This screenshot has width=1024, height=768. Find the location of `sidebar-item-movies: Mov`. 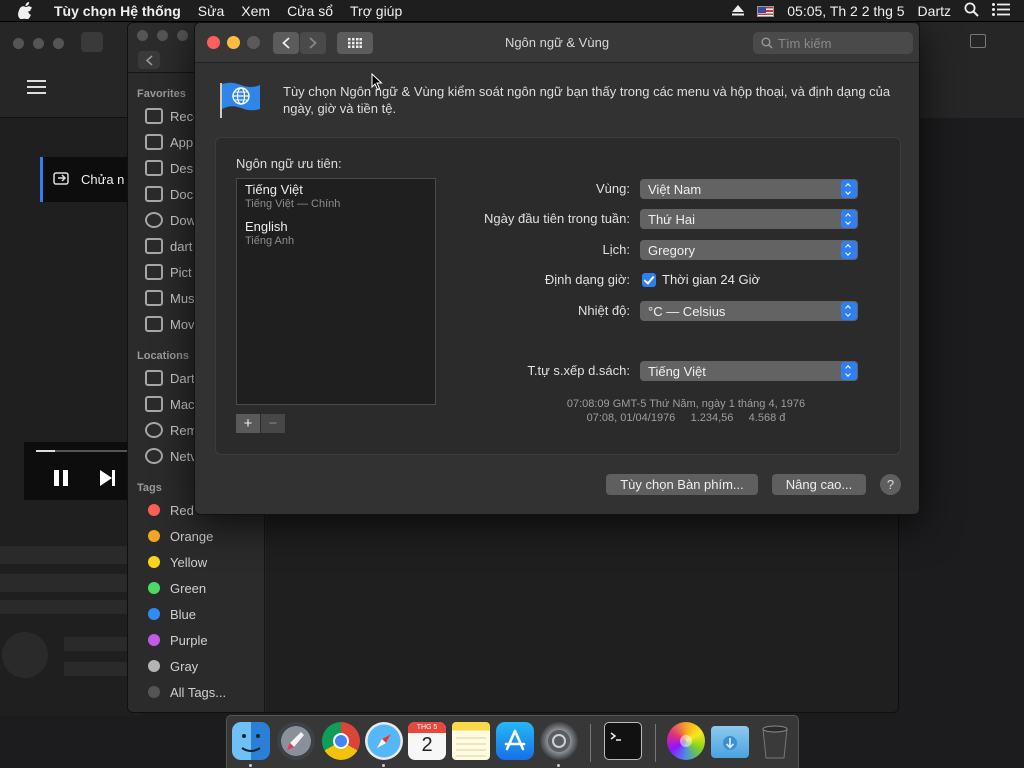

sidebar-item-movies: Mov is located at coordinates (170, 324).